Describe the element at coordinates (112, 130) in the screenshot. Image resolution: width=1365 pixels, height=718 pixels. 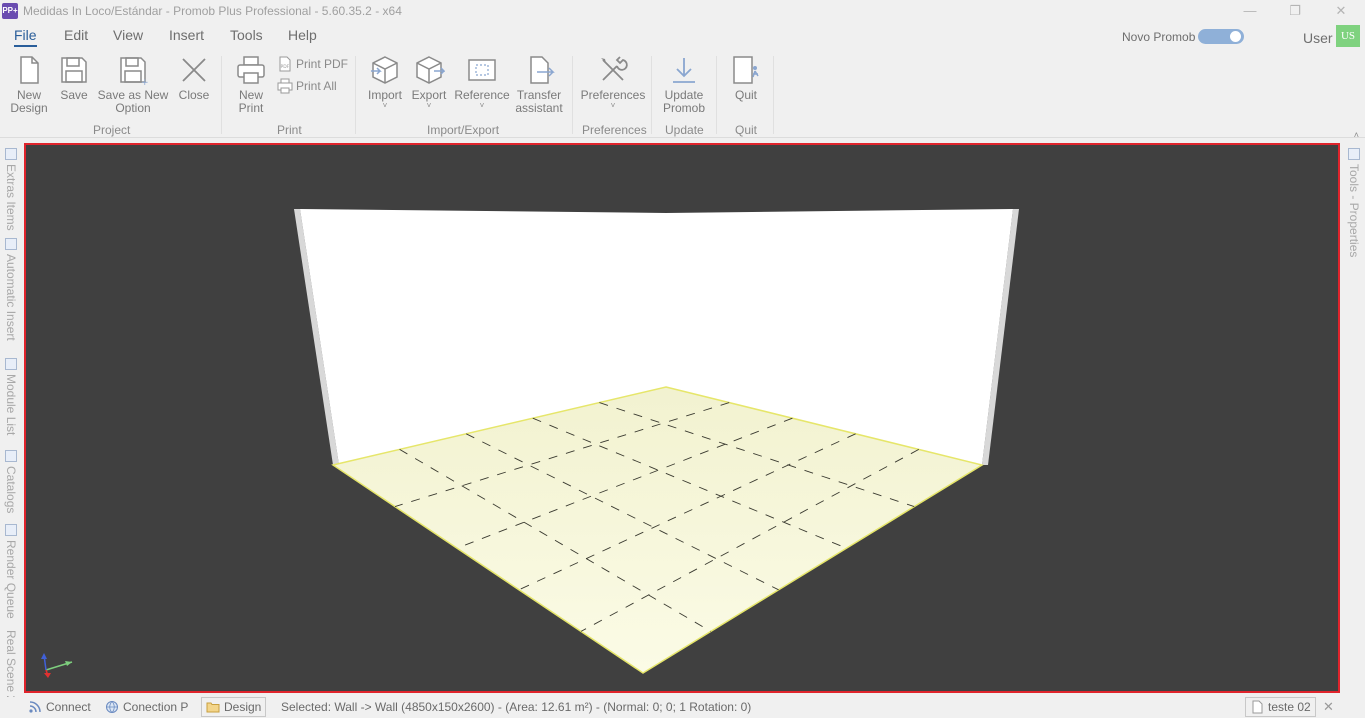
I see `group-label-project: Project` at that location.